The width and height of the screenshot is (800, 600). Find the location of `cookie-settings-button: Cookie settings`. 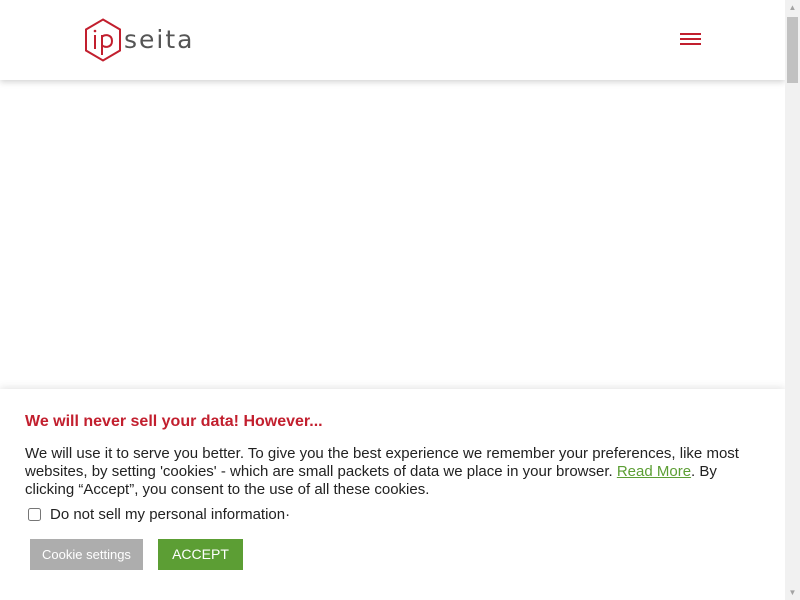

cookie-settings-button: Cookie settings is located at coordinates (86, 554).